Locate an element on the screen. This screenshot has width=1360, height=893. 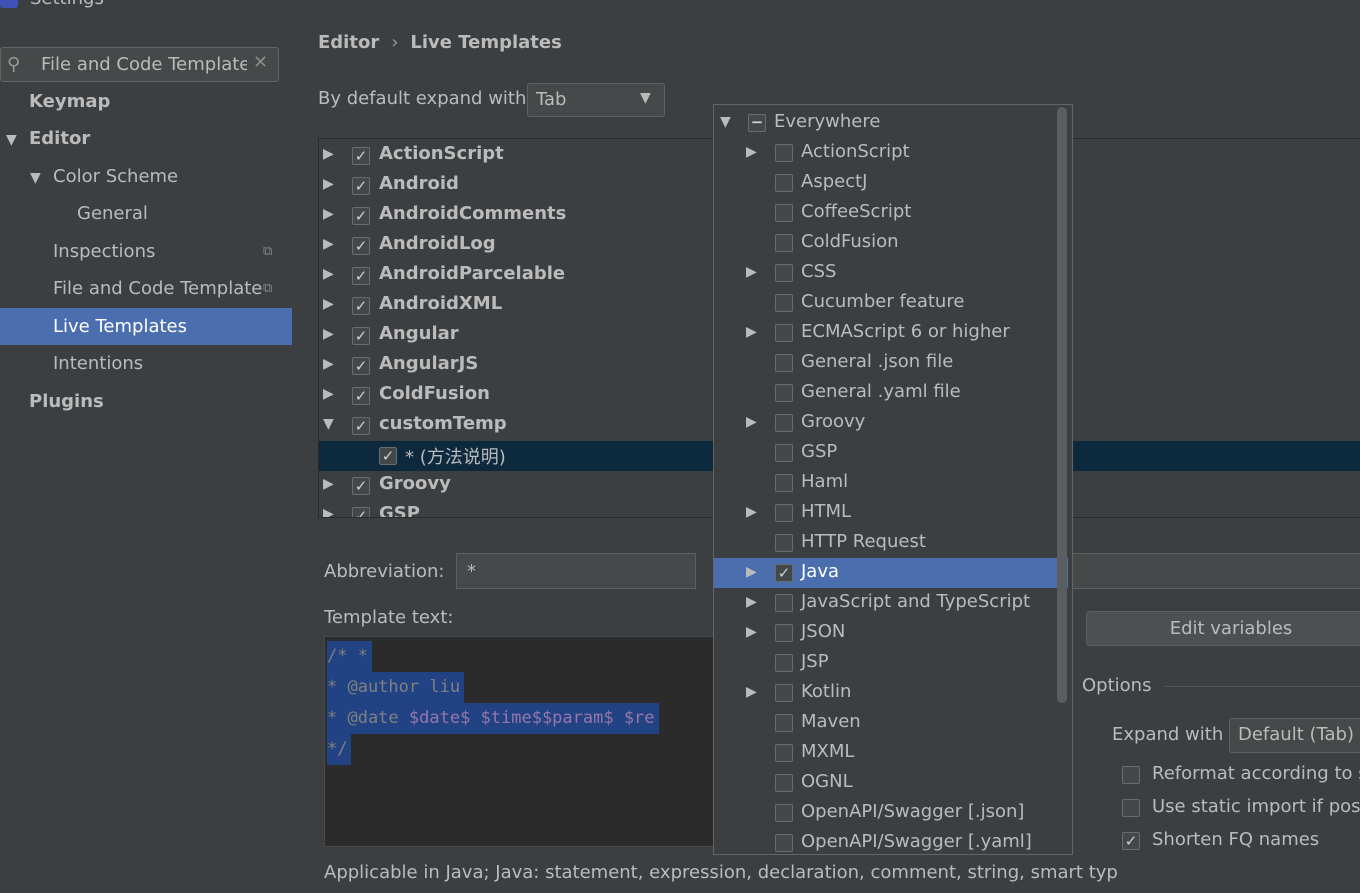
context-item: Cucumber feature is located at coordinates (891, 303).